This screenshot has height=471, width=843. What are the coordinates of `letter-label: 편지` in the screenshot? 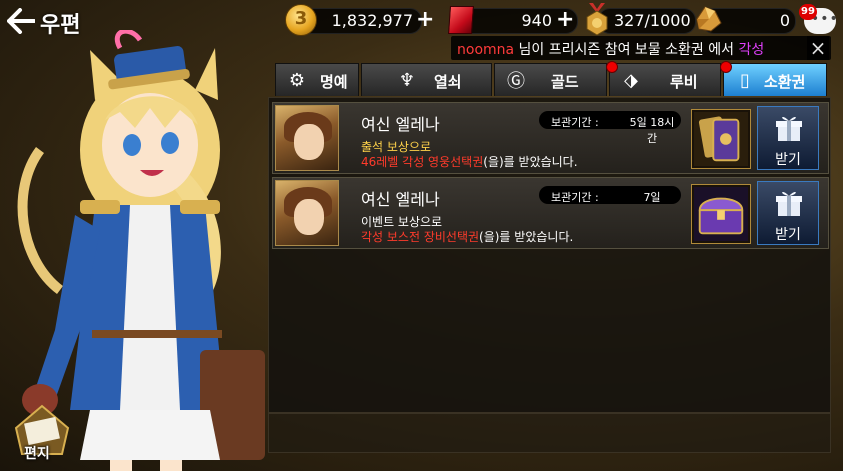 It's located at (37, 454).